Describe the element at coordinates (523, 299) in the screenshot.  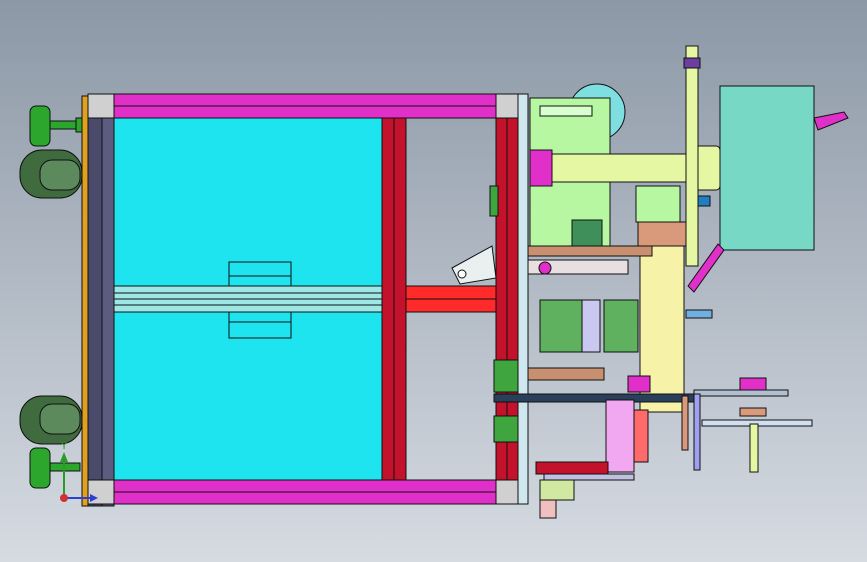
I see `right-frame-strip` at that location.